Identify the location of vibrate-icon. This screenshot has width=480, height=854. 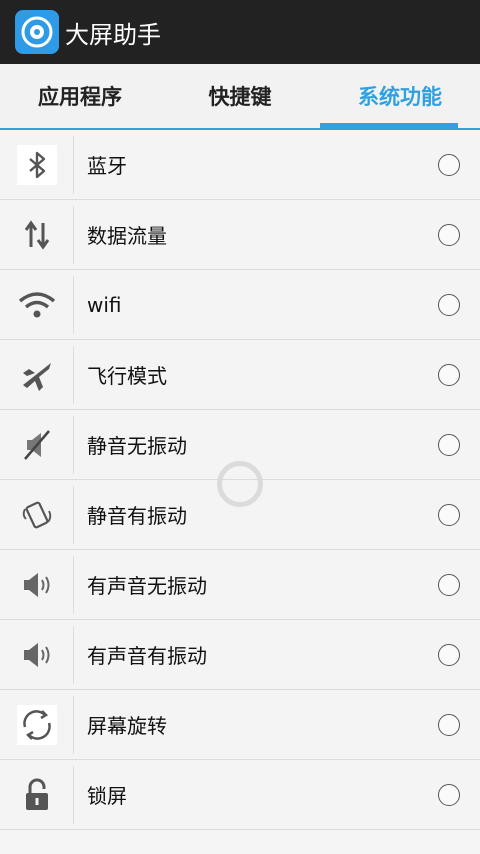
(37, 514).